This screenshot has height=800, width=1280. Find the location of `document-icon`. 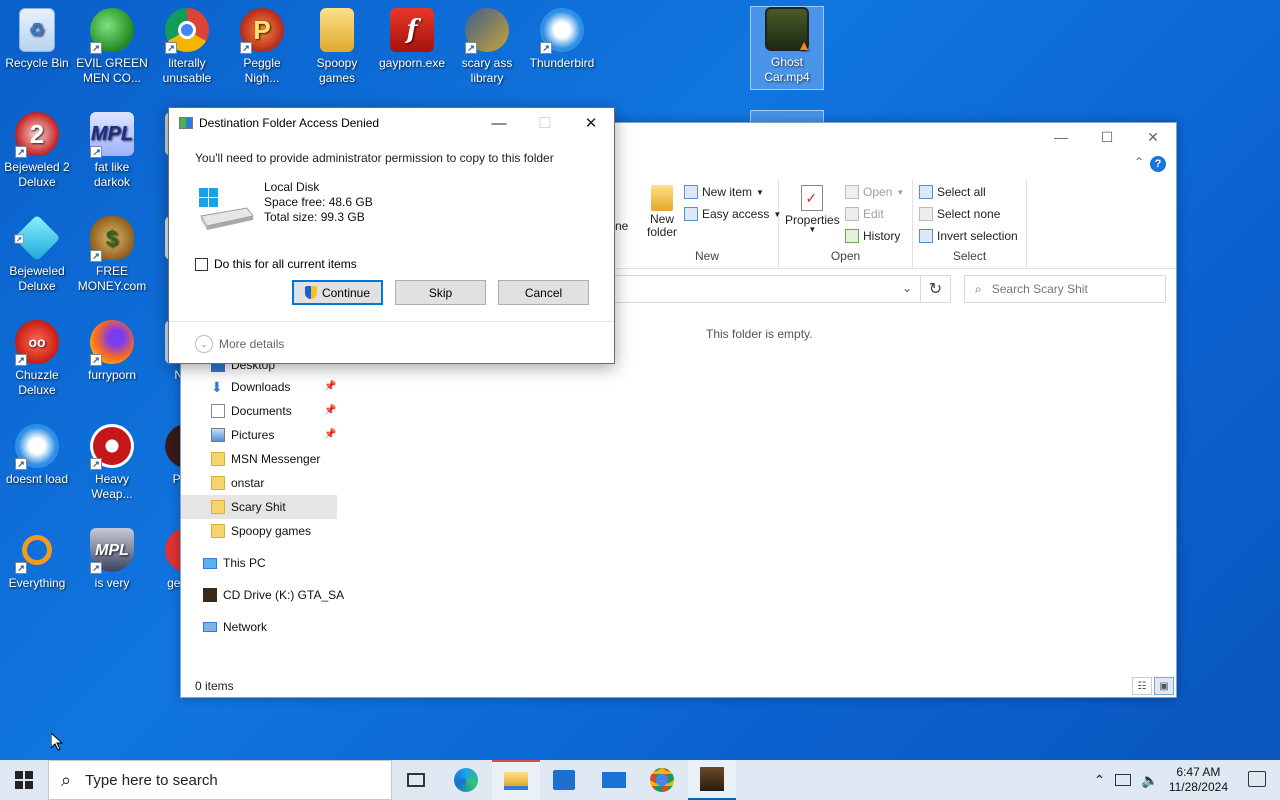

document-icon is located at coordinates (218, 411).